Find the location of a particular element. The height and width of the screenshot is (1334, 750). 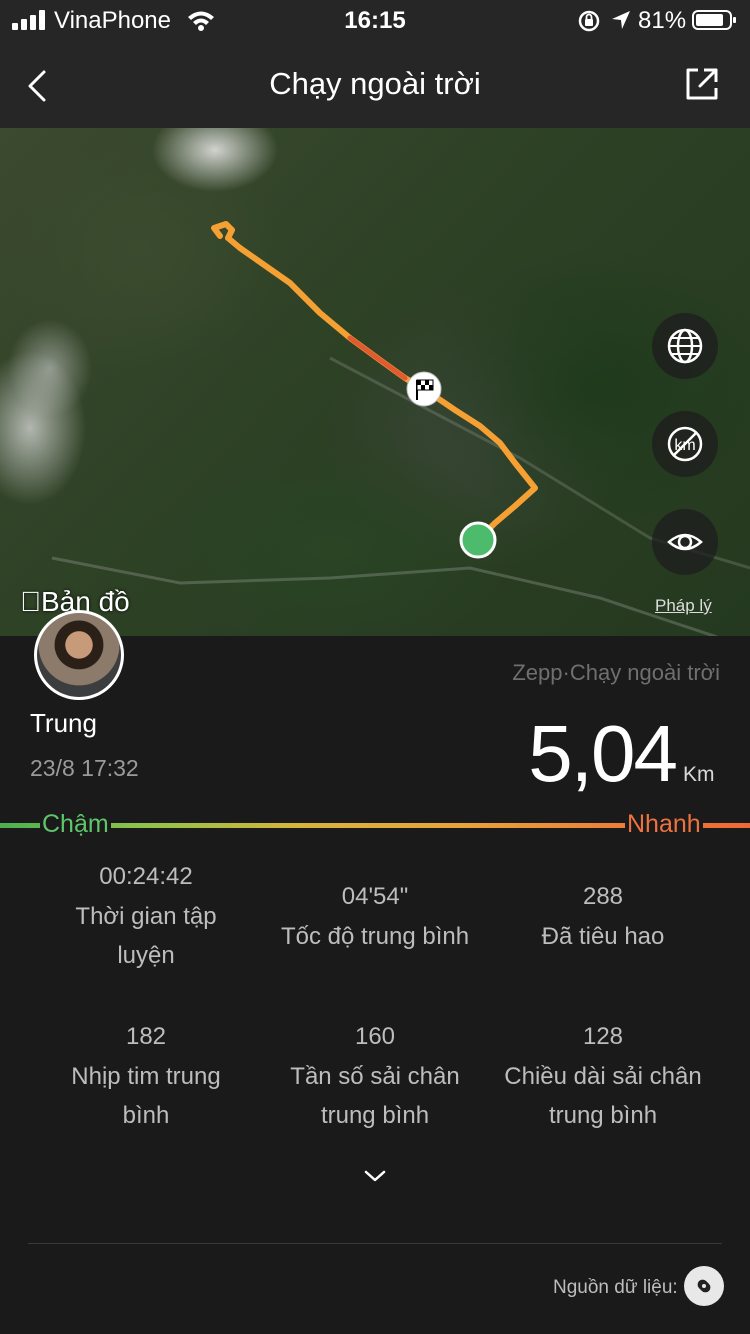

stat-value: 160 is located at coordinates (375, 1036).